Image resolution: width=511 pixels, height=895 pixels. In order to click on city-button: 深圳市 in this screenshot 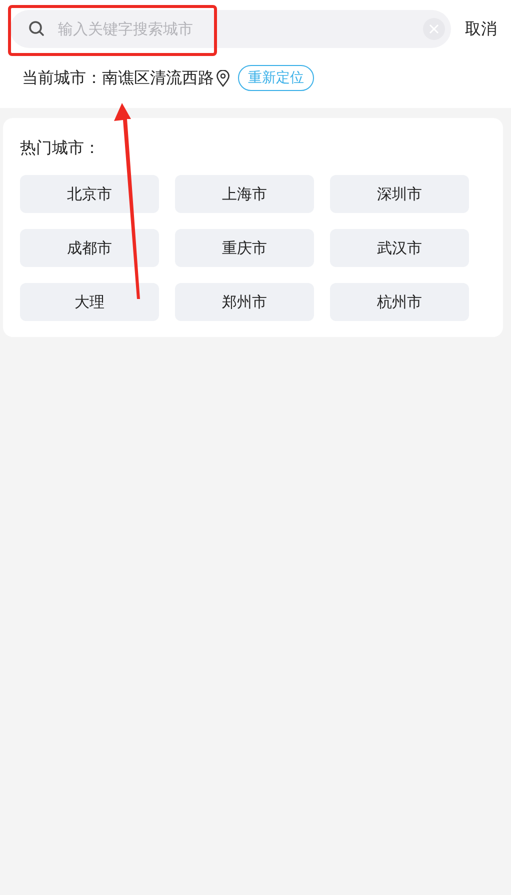, I will do `click(399, 194)`.